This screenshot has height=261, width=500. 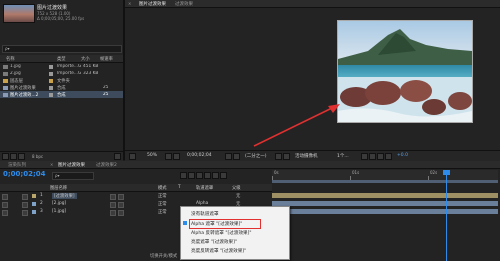 What do you see at coordinates (286, 156) in the screenshot?
I see `transparency-grid-button` at bounding box center [286, 156].